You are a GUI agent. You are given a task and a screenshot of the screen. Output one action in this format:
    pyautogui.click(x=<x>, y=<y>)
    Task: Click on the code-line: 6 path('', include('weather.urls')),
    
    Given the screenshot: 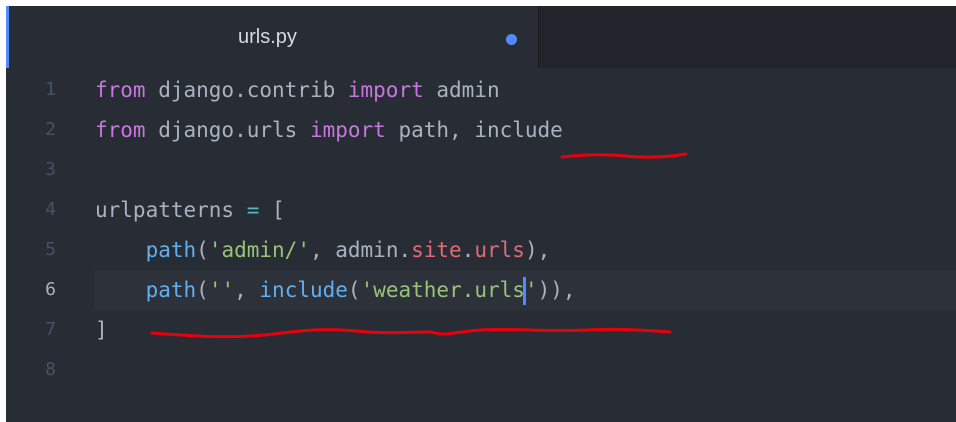 What is the action you would take?
    pyautogui.click(x=481, y=290)
    